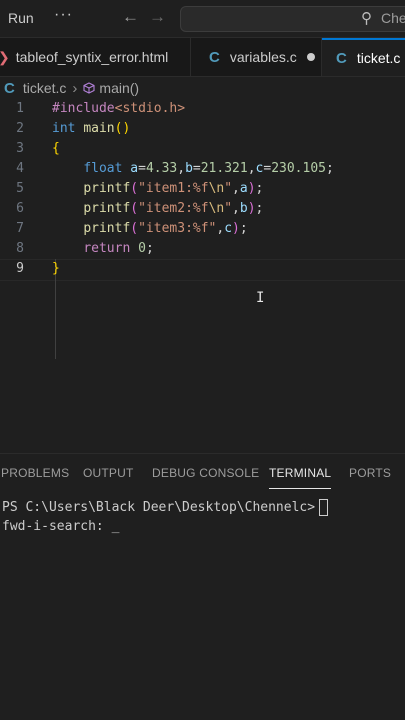  I want to click on unsaved-dot-icon, so click(310, 57).